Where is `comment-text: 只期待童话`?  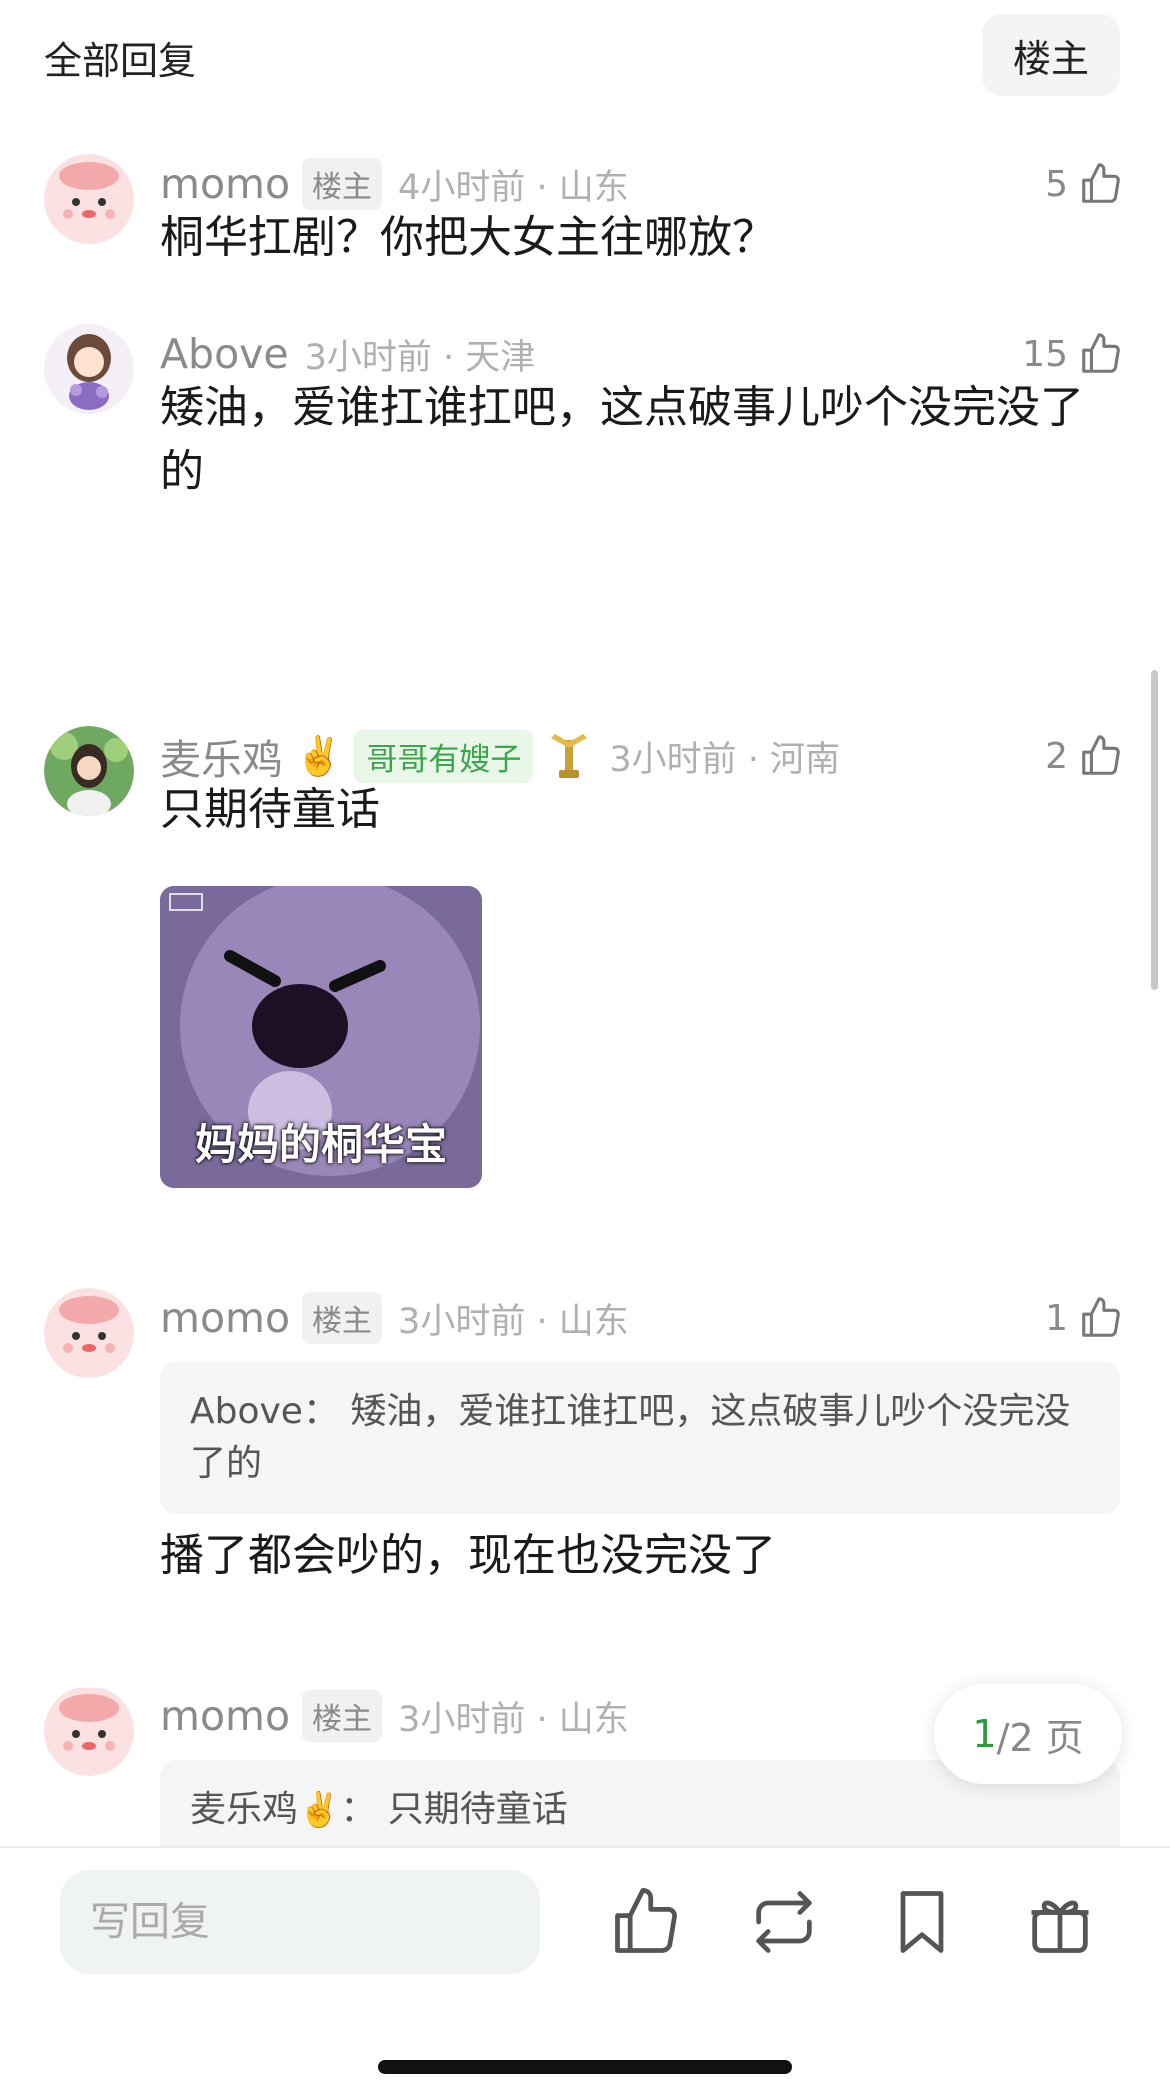
comment-text: 只期待童话 is located at coordinates (270, 809).